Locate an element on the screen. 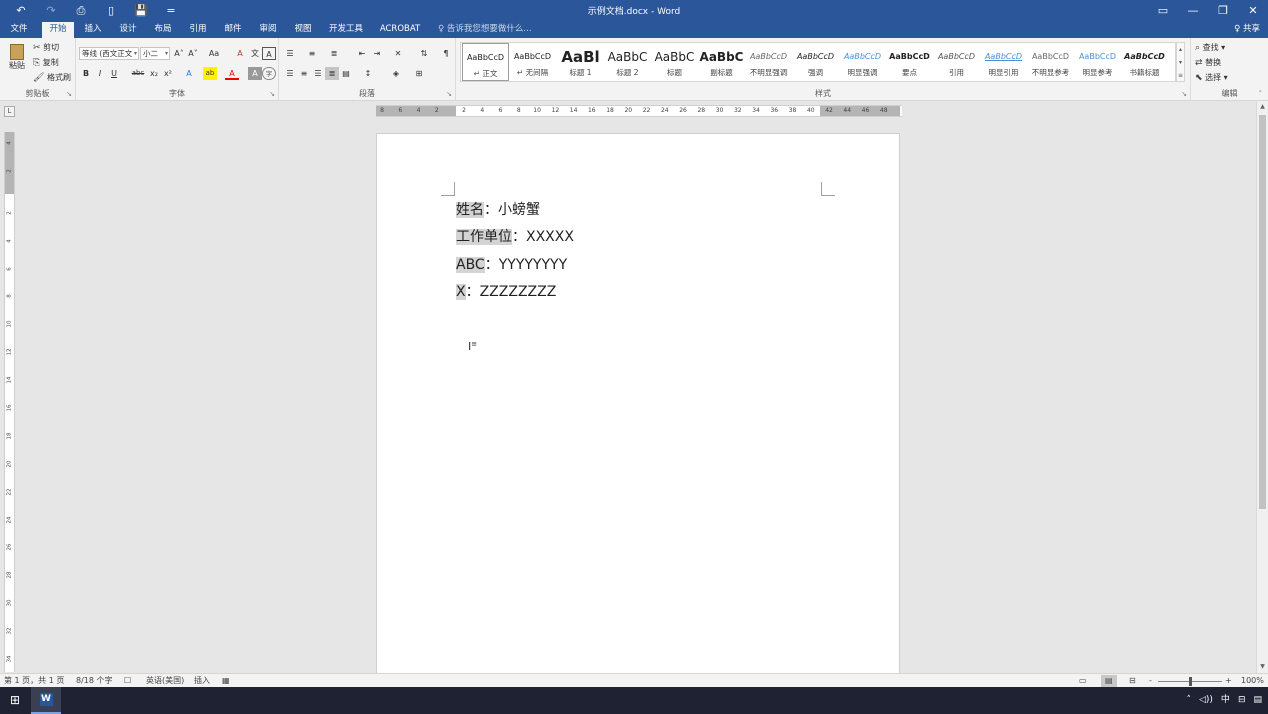  keyboard-layout-icon: ⊟ is located at coordinates (1242, 700).